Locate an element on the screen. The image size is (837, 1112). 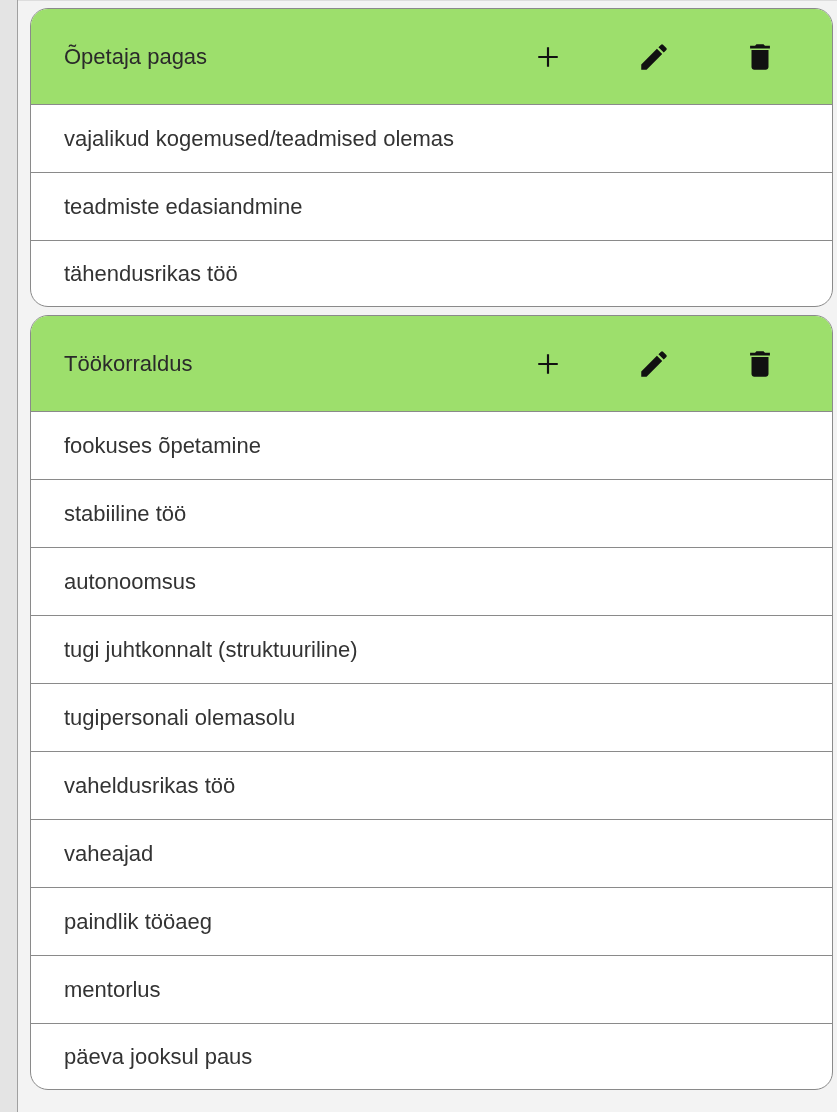
group-title: Töökorraldus is located at coordinates (129, 364).